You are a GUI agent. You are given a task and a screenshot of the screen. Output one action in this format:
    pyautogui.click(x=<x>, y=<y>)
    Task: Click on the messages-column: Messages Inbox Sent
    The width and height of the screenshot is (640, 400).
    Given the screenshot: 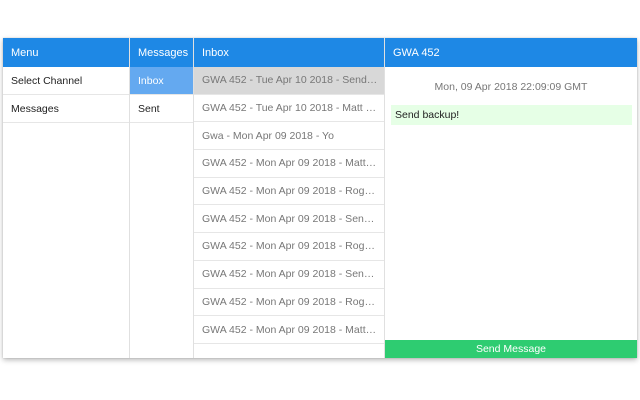 What is the action you would take?
    pyautogui.click(x=162, y=198)
    